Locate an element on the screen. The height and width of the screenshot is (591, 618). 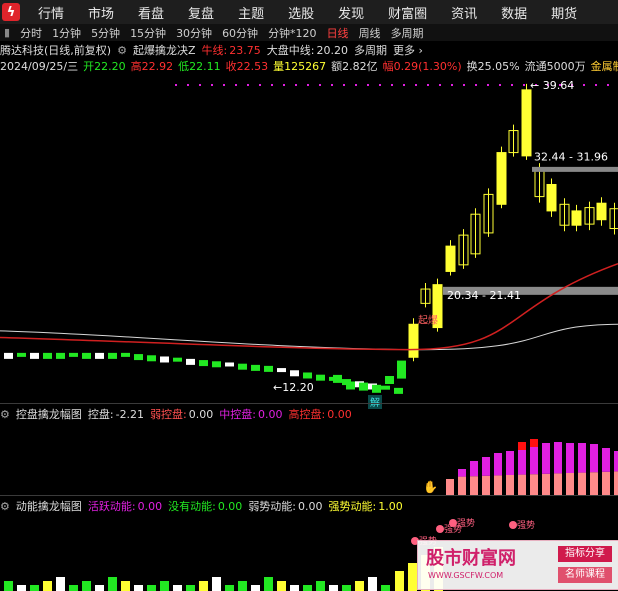
strong-momentum-marker is located at coordinates (453, 523).